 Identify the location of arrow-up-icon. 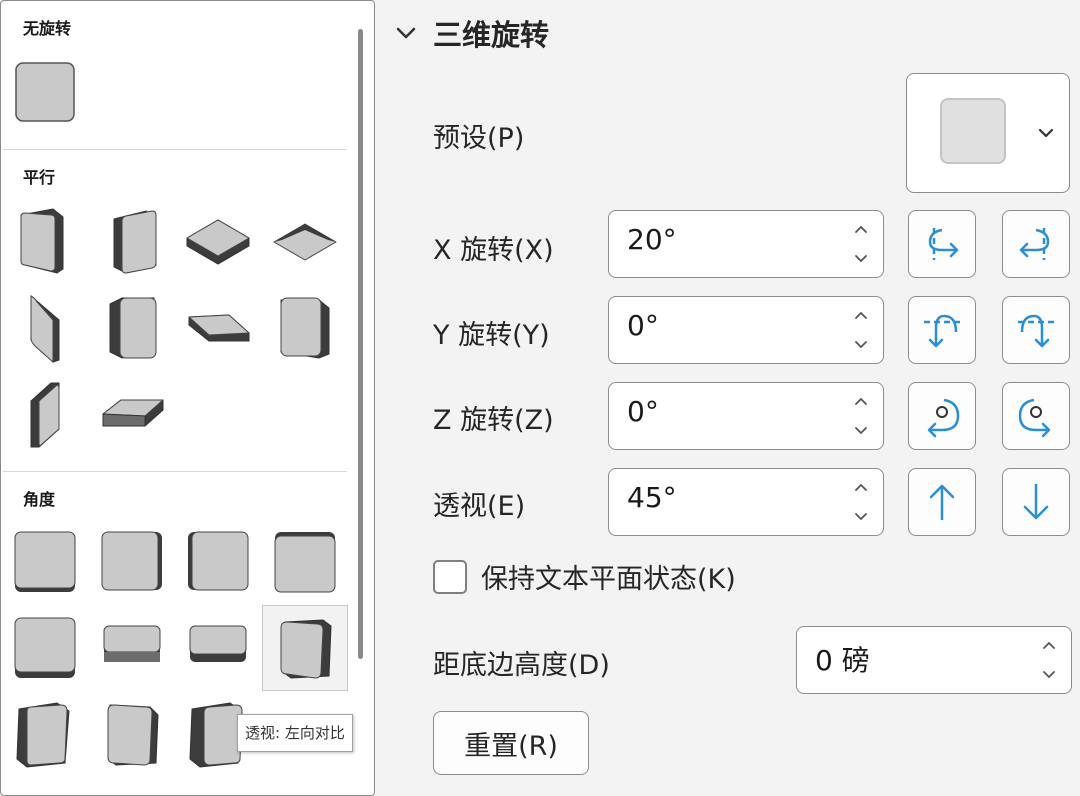
(942, 502).